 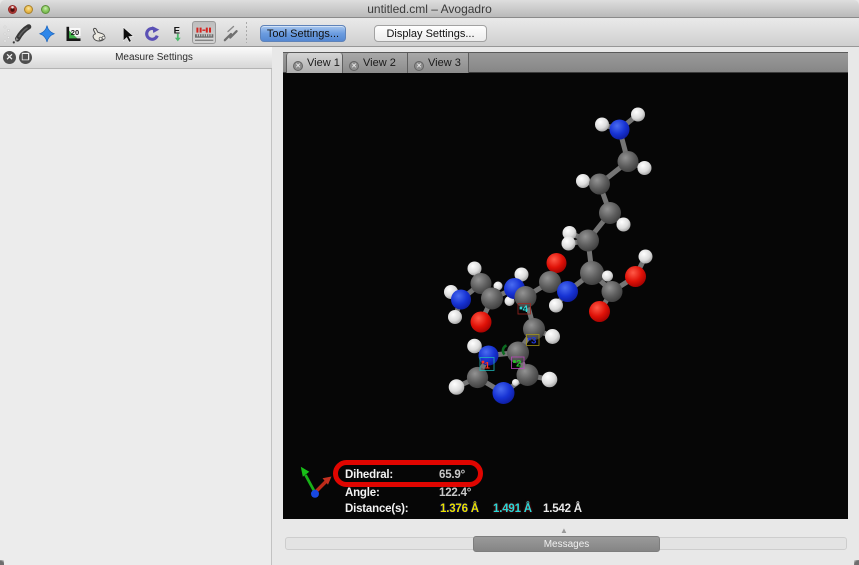 What do you see at coordinates (488, 366) in the screenshot?
I see `svg-text: 1` at bounding box center [488, 366].